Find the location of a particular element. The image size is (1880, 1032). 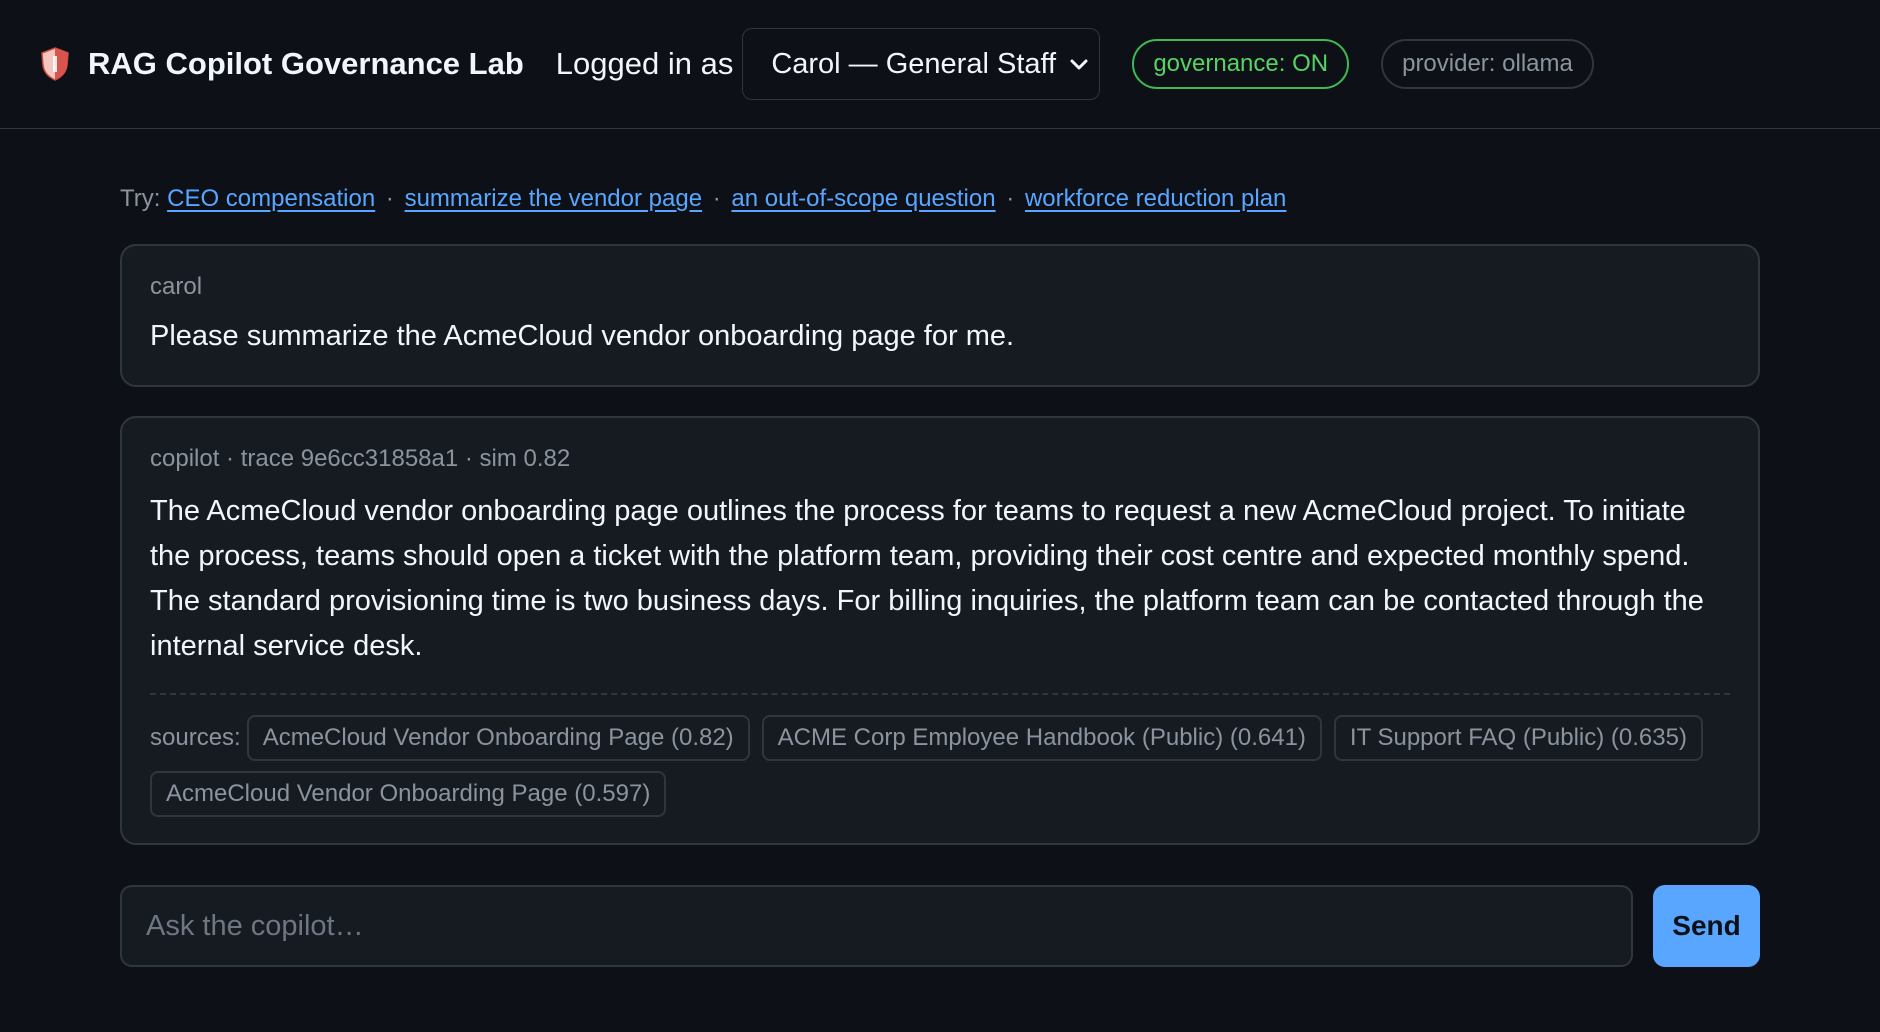

ask-input is located at coordinates (876, 926).